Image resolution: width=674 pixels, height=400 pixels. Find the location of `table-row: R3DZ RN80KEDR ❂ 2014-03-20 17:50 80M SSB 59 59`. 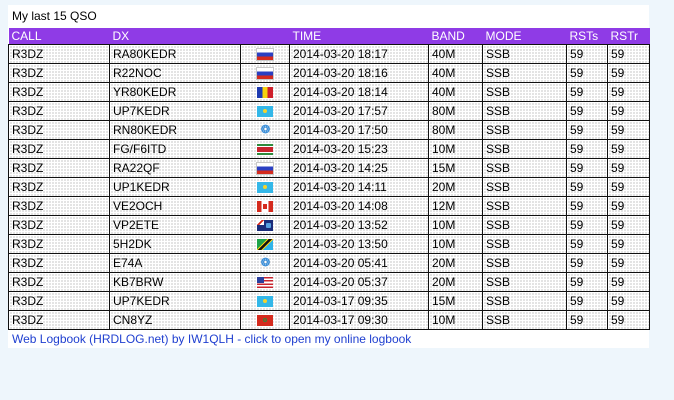

table-row: R3DZ RN80KEDR ❂ 2014-03-20 17:50 80M SSB 59 59 is located at coordinates (329, 130).